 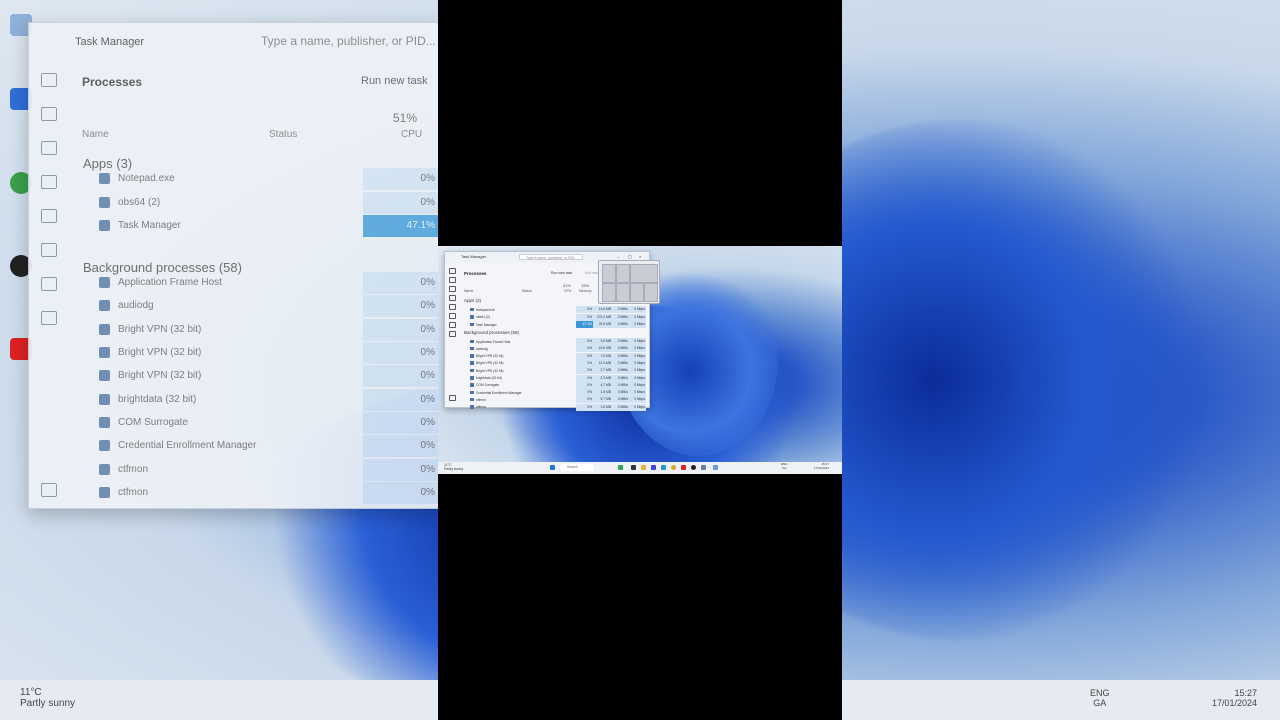 What do you see at coordinates (555, 324) in the screenshot?
I see `process-row: Task Manager 47.1% 76.6 MB 0 MB/s 0 Mbps` at bounding box center [555, 324].